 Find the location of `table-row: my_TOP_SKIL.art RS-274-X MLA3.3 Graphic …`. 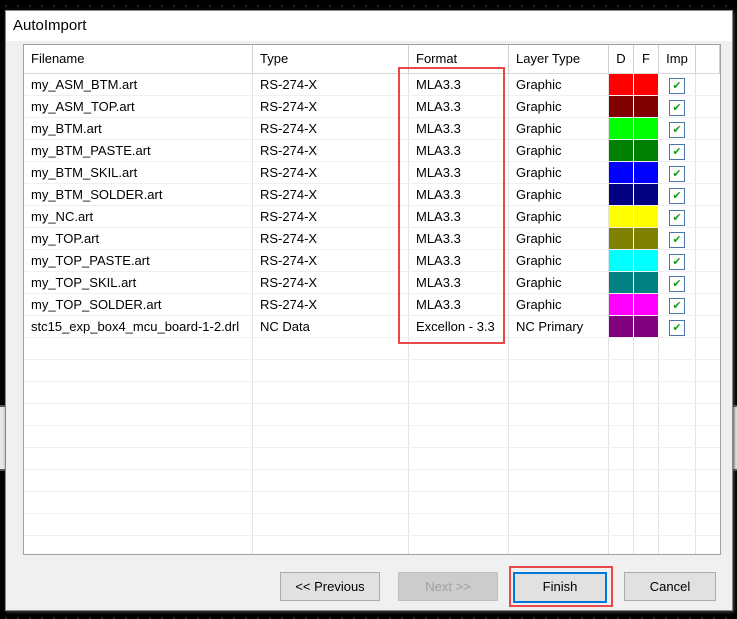

table-row: my_TOP_SKIL.art RS-274-X MLA3.3 Graphic … is located at coordinates (372, 283).